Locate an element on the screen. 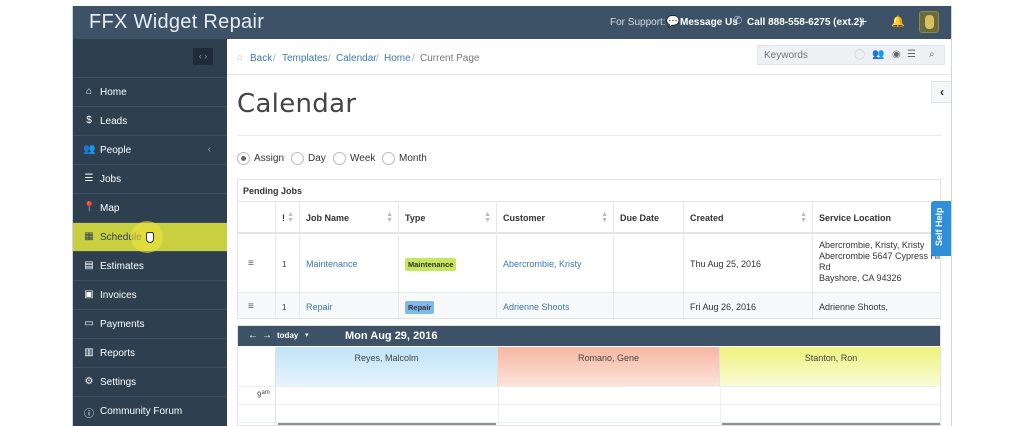  breadcrumb-back: Back is located at coordinates (261, 58).